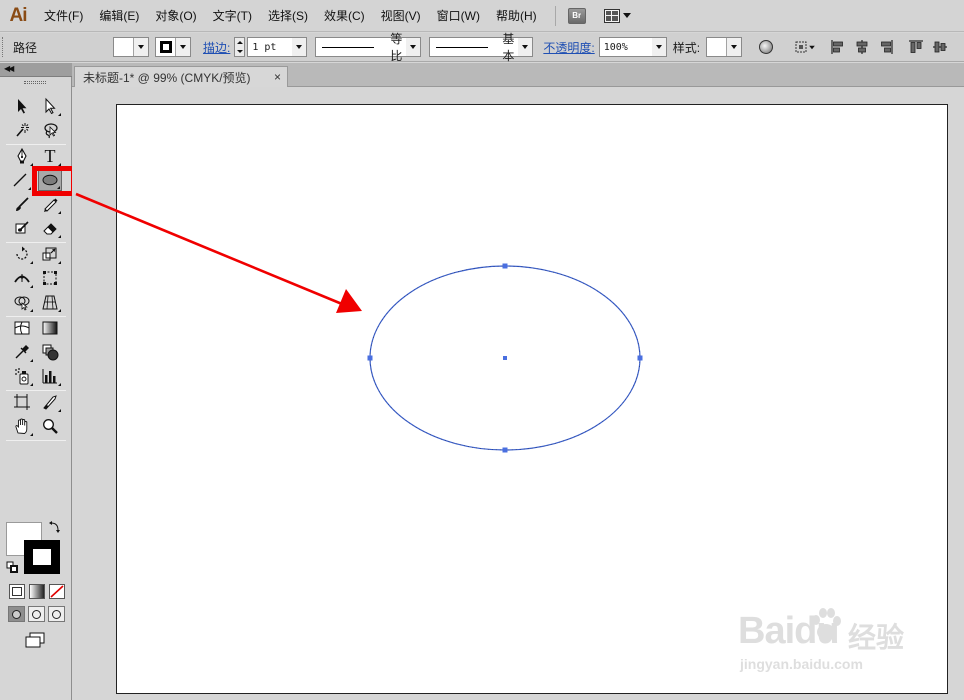  I want to click on workspace-switcher-button, so click(617, 15).